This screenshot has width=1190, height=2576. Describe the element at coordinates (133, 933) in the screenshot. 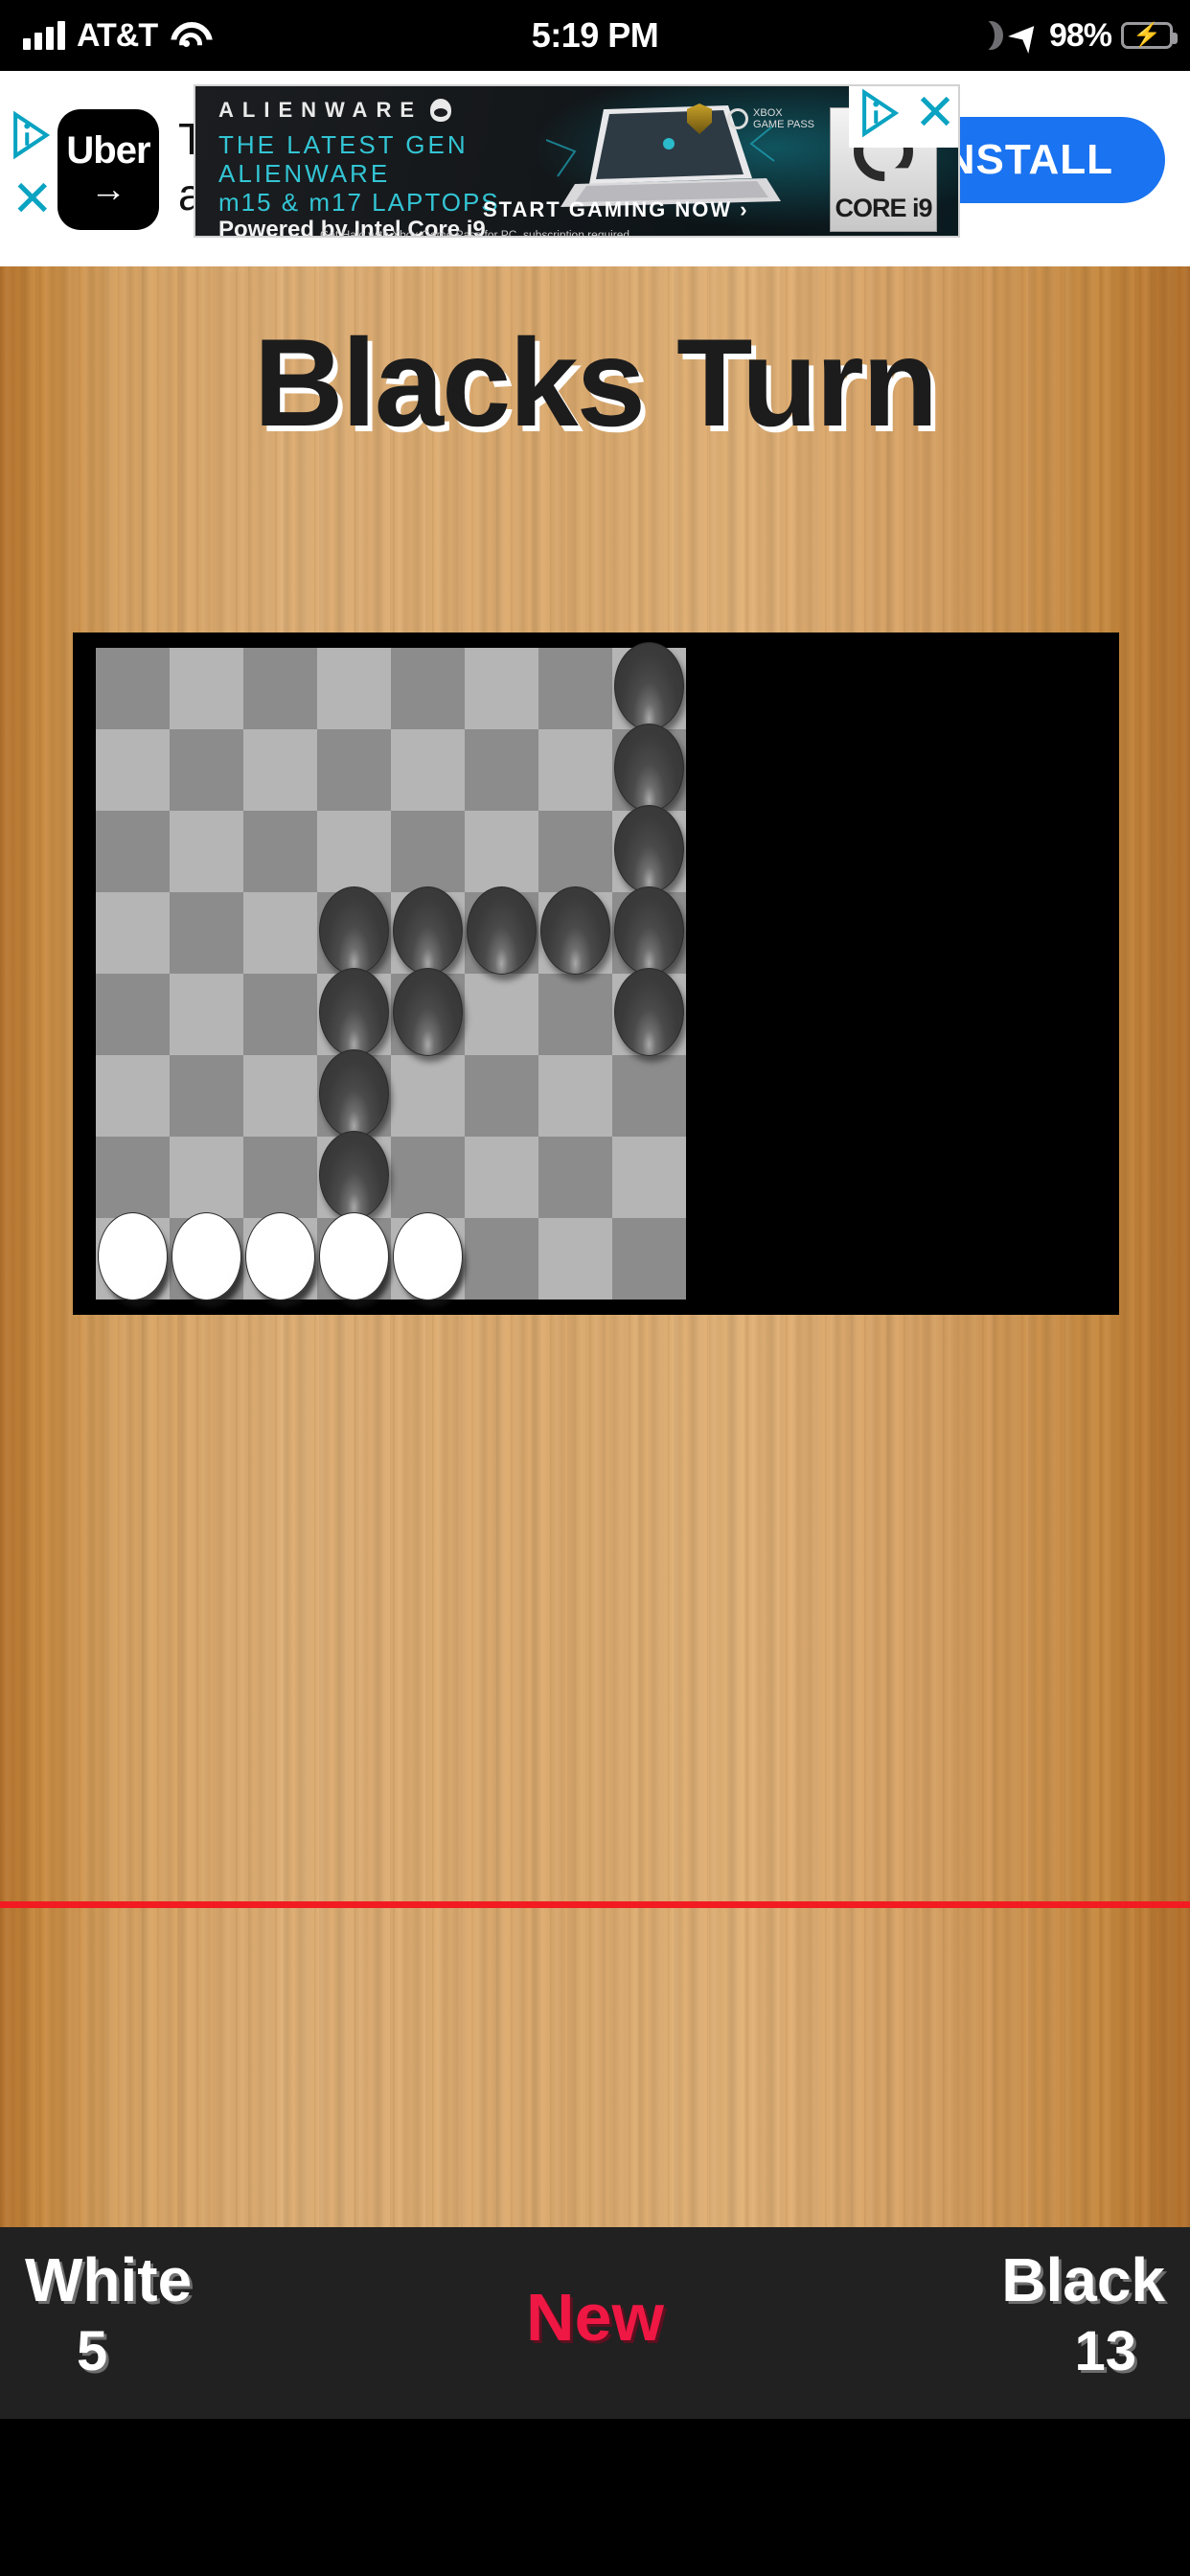

I see `board-cell-r4-c1` at that location.